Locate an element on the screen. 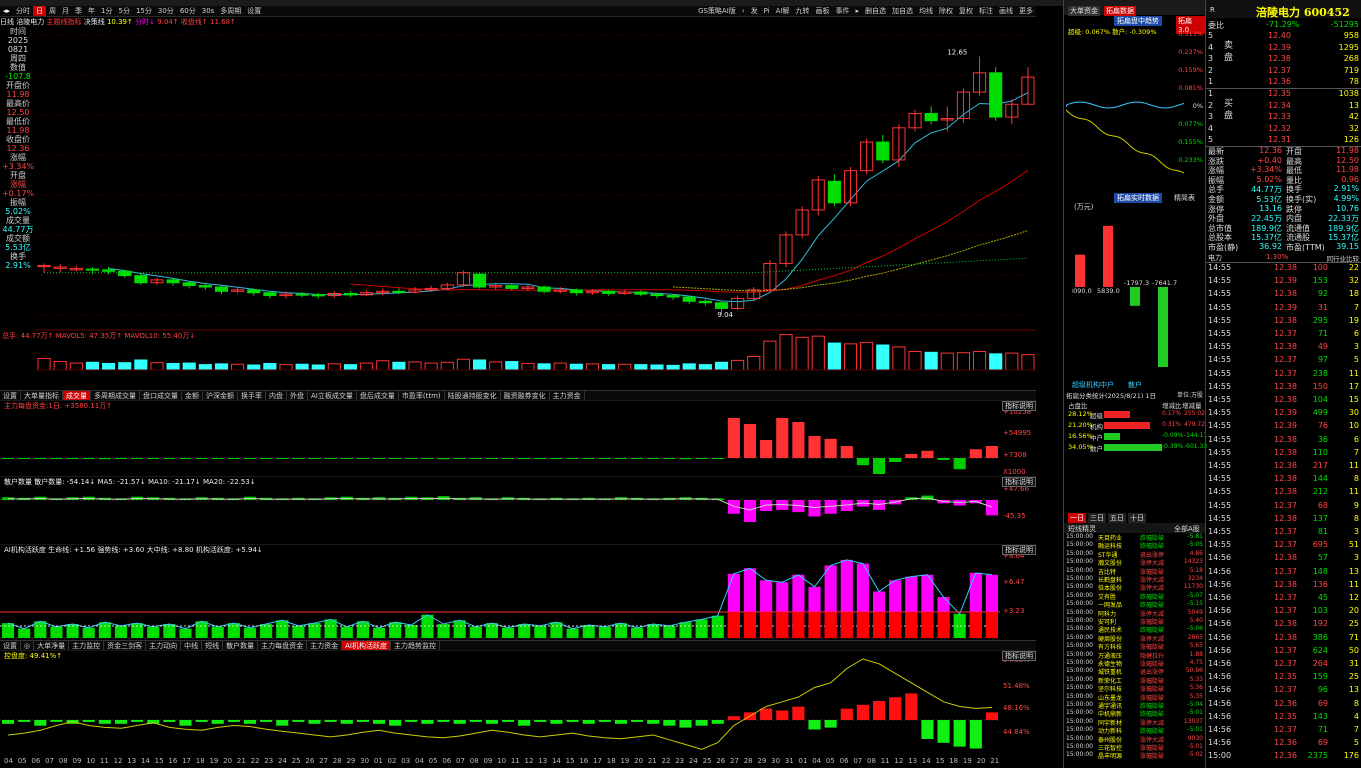 This screenshot has width=1361, height=768. nav-icon: ◂▸ is located at coordinates (6, 11).